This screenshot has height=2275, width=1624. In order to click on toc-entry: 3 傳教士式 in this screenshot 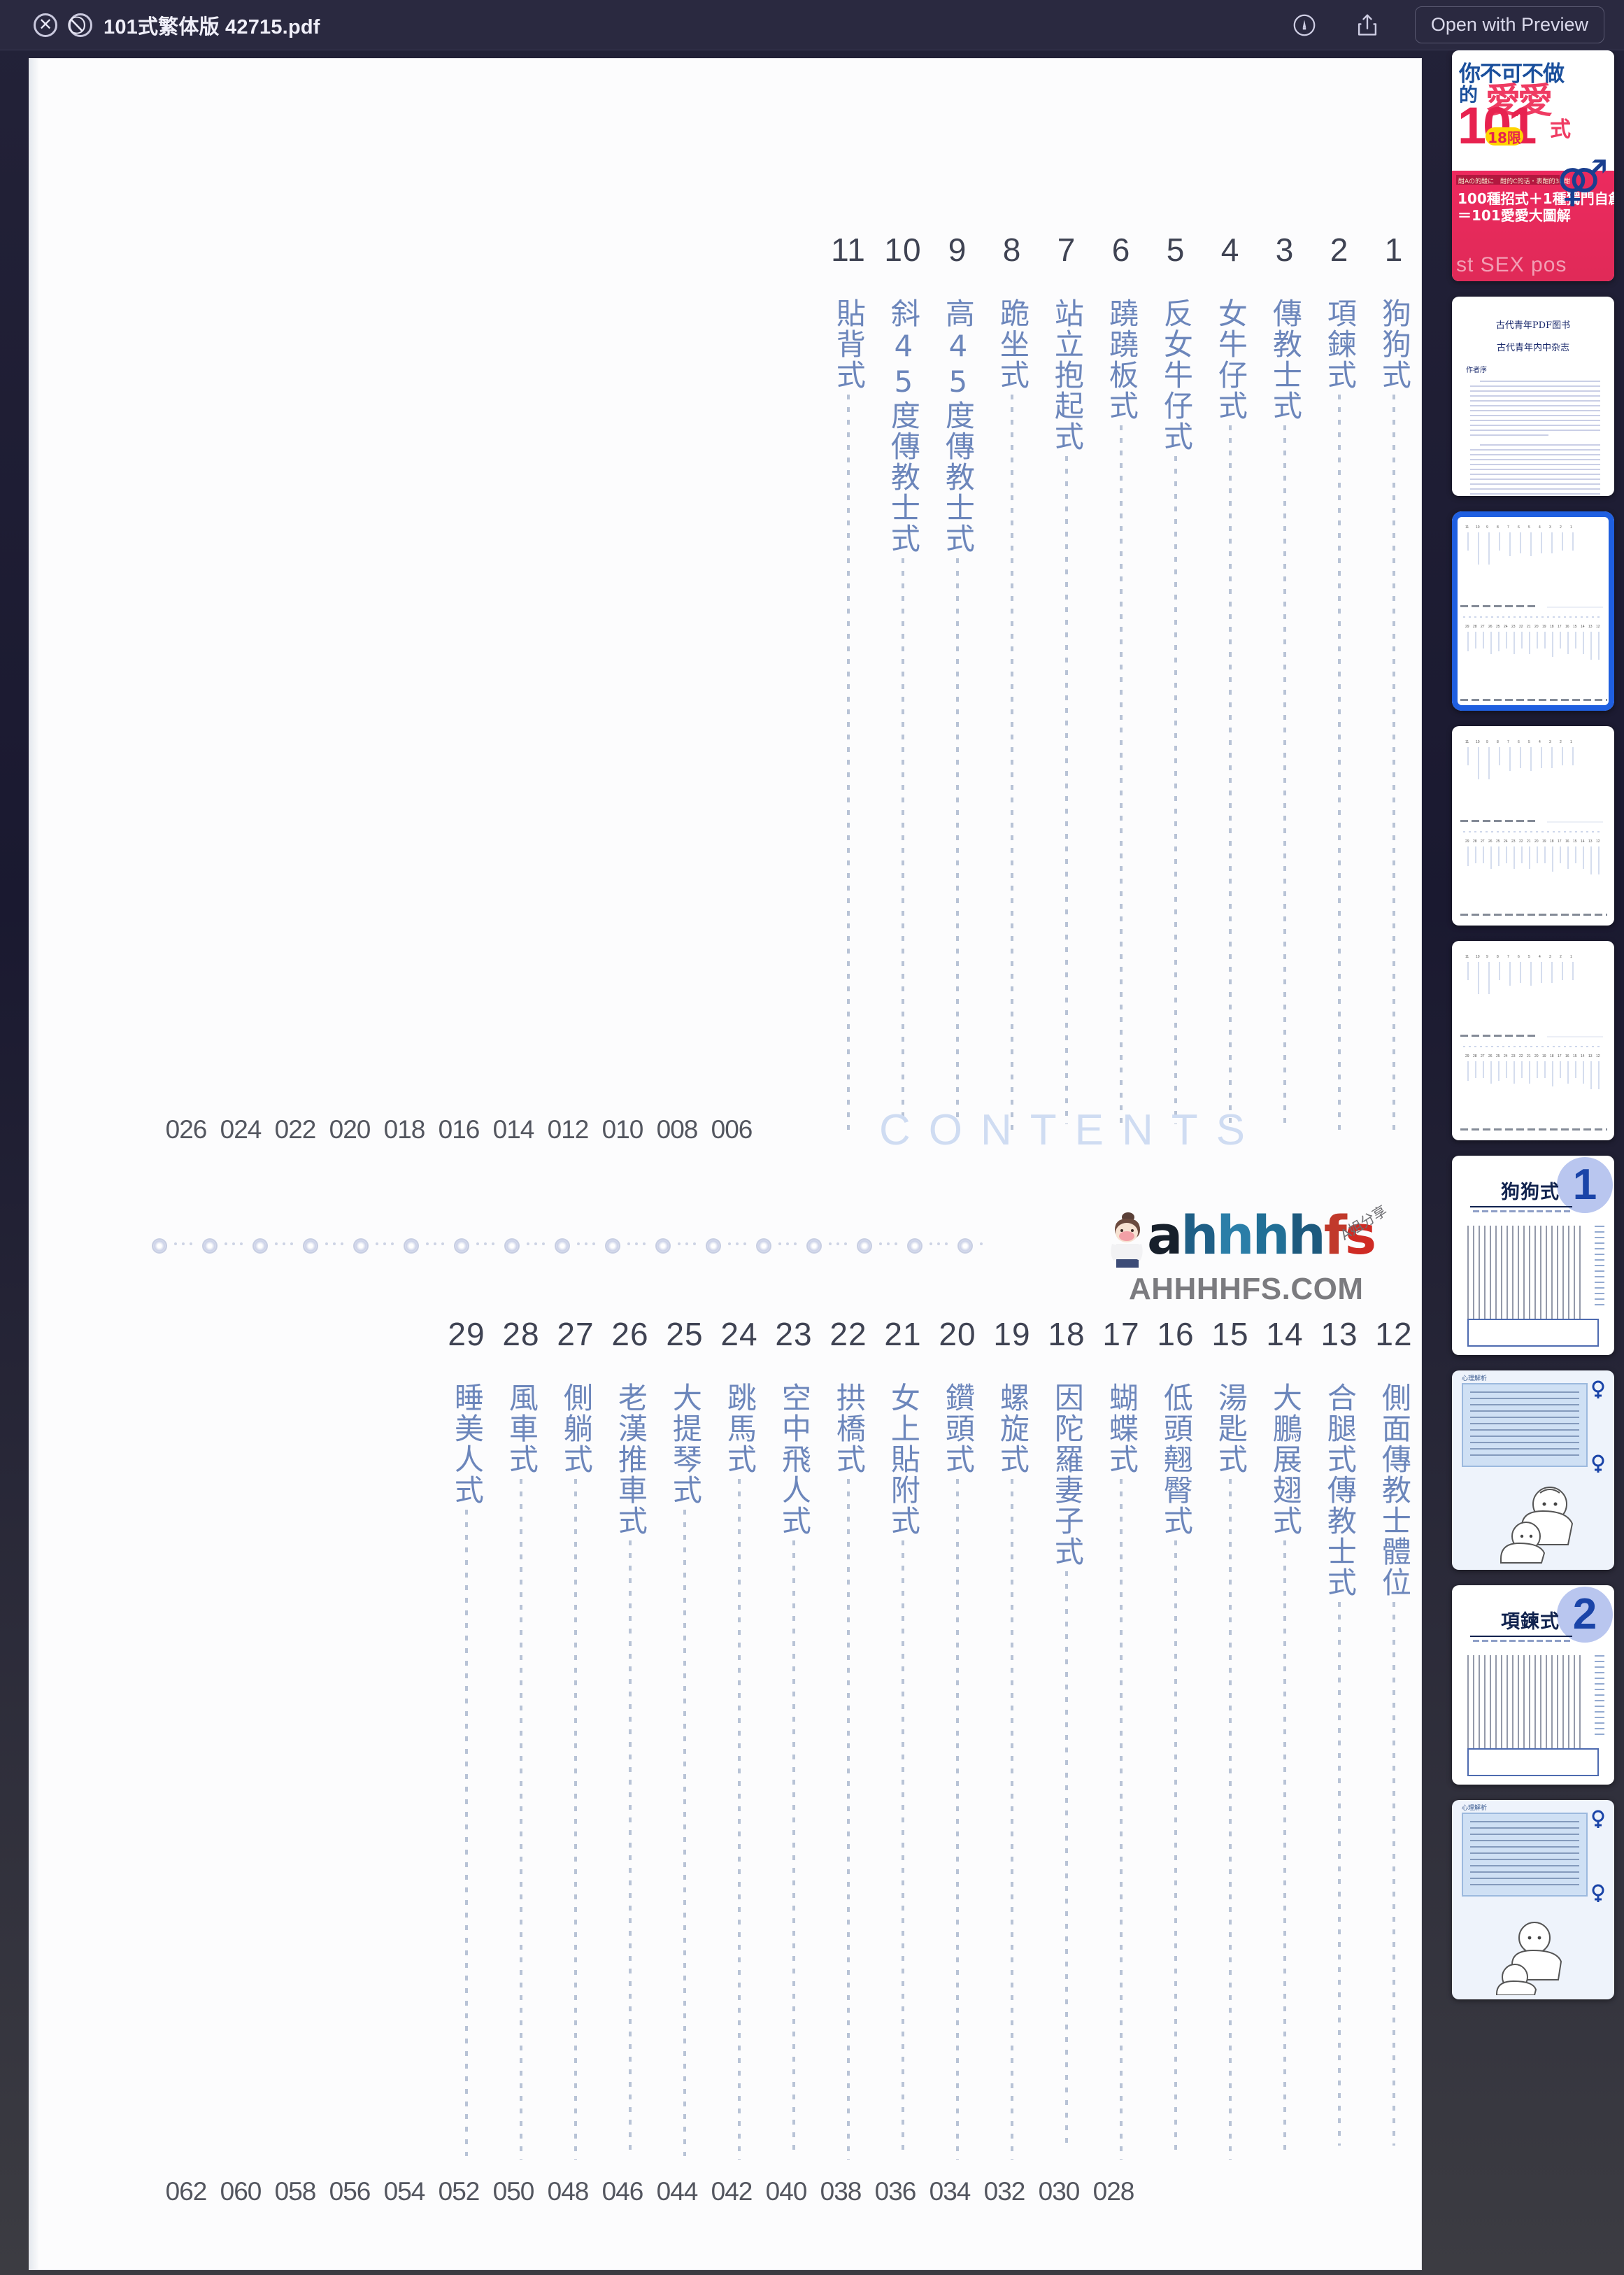, I will do `click(1285, 681)`.